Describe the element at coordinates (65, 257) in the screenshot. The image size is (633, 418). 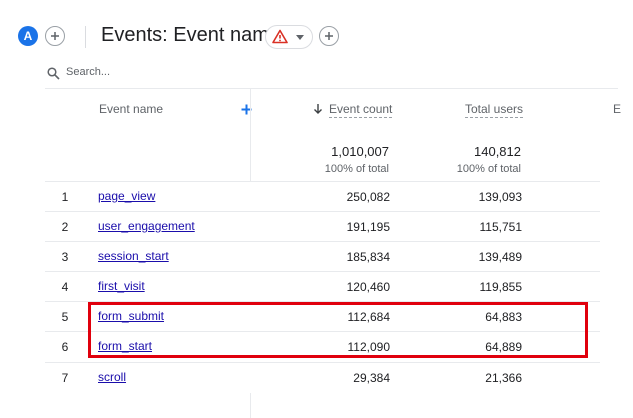
I see `row-rank: 3` at that location.